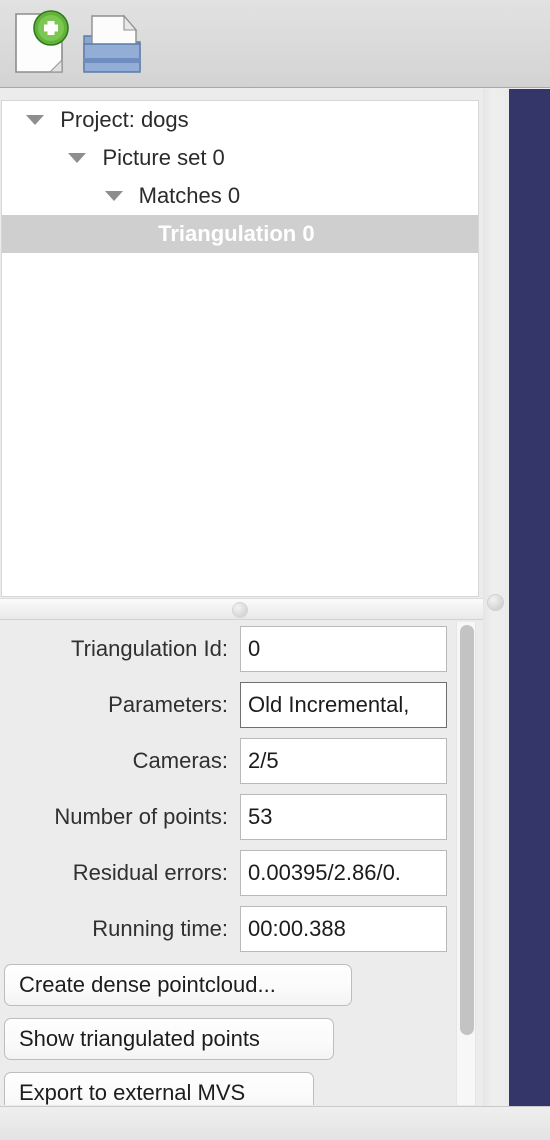 The image size is (550, 1140). Describe the element at coordinates (275, 44) in the screenshot. I see `main-toolbar` at that location.